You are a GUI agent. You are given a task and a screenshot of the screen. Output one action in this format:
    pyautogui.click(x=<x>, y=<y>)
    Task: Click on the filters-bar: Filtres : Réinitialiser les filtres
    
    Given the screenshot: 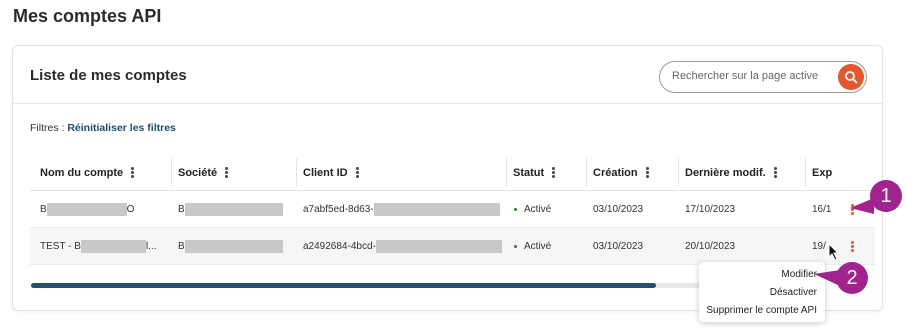 What is the action you would take?
    pyautogui.click(x=103, y=128)
    